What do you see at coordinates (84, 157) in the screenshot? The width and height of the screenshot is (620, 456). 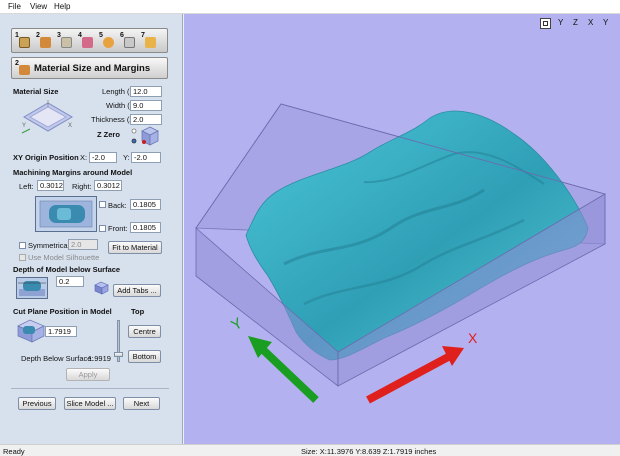 I see `origin-x-label: X:` at bounding box center [84, 157].